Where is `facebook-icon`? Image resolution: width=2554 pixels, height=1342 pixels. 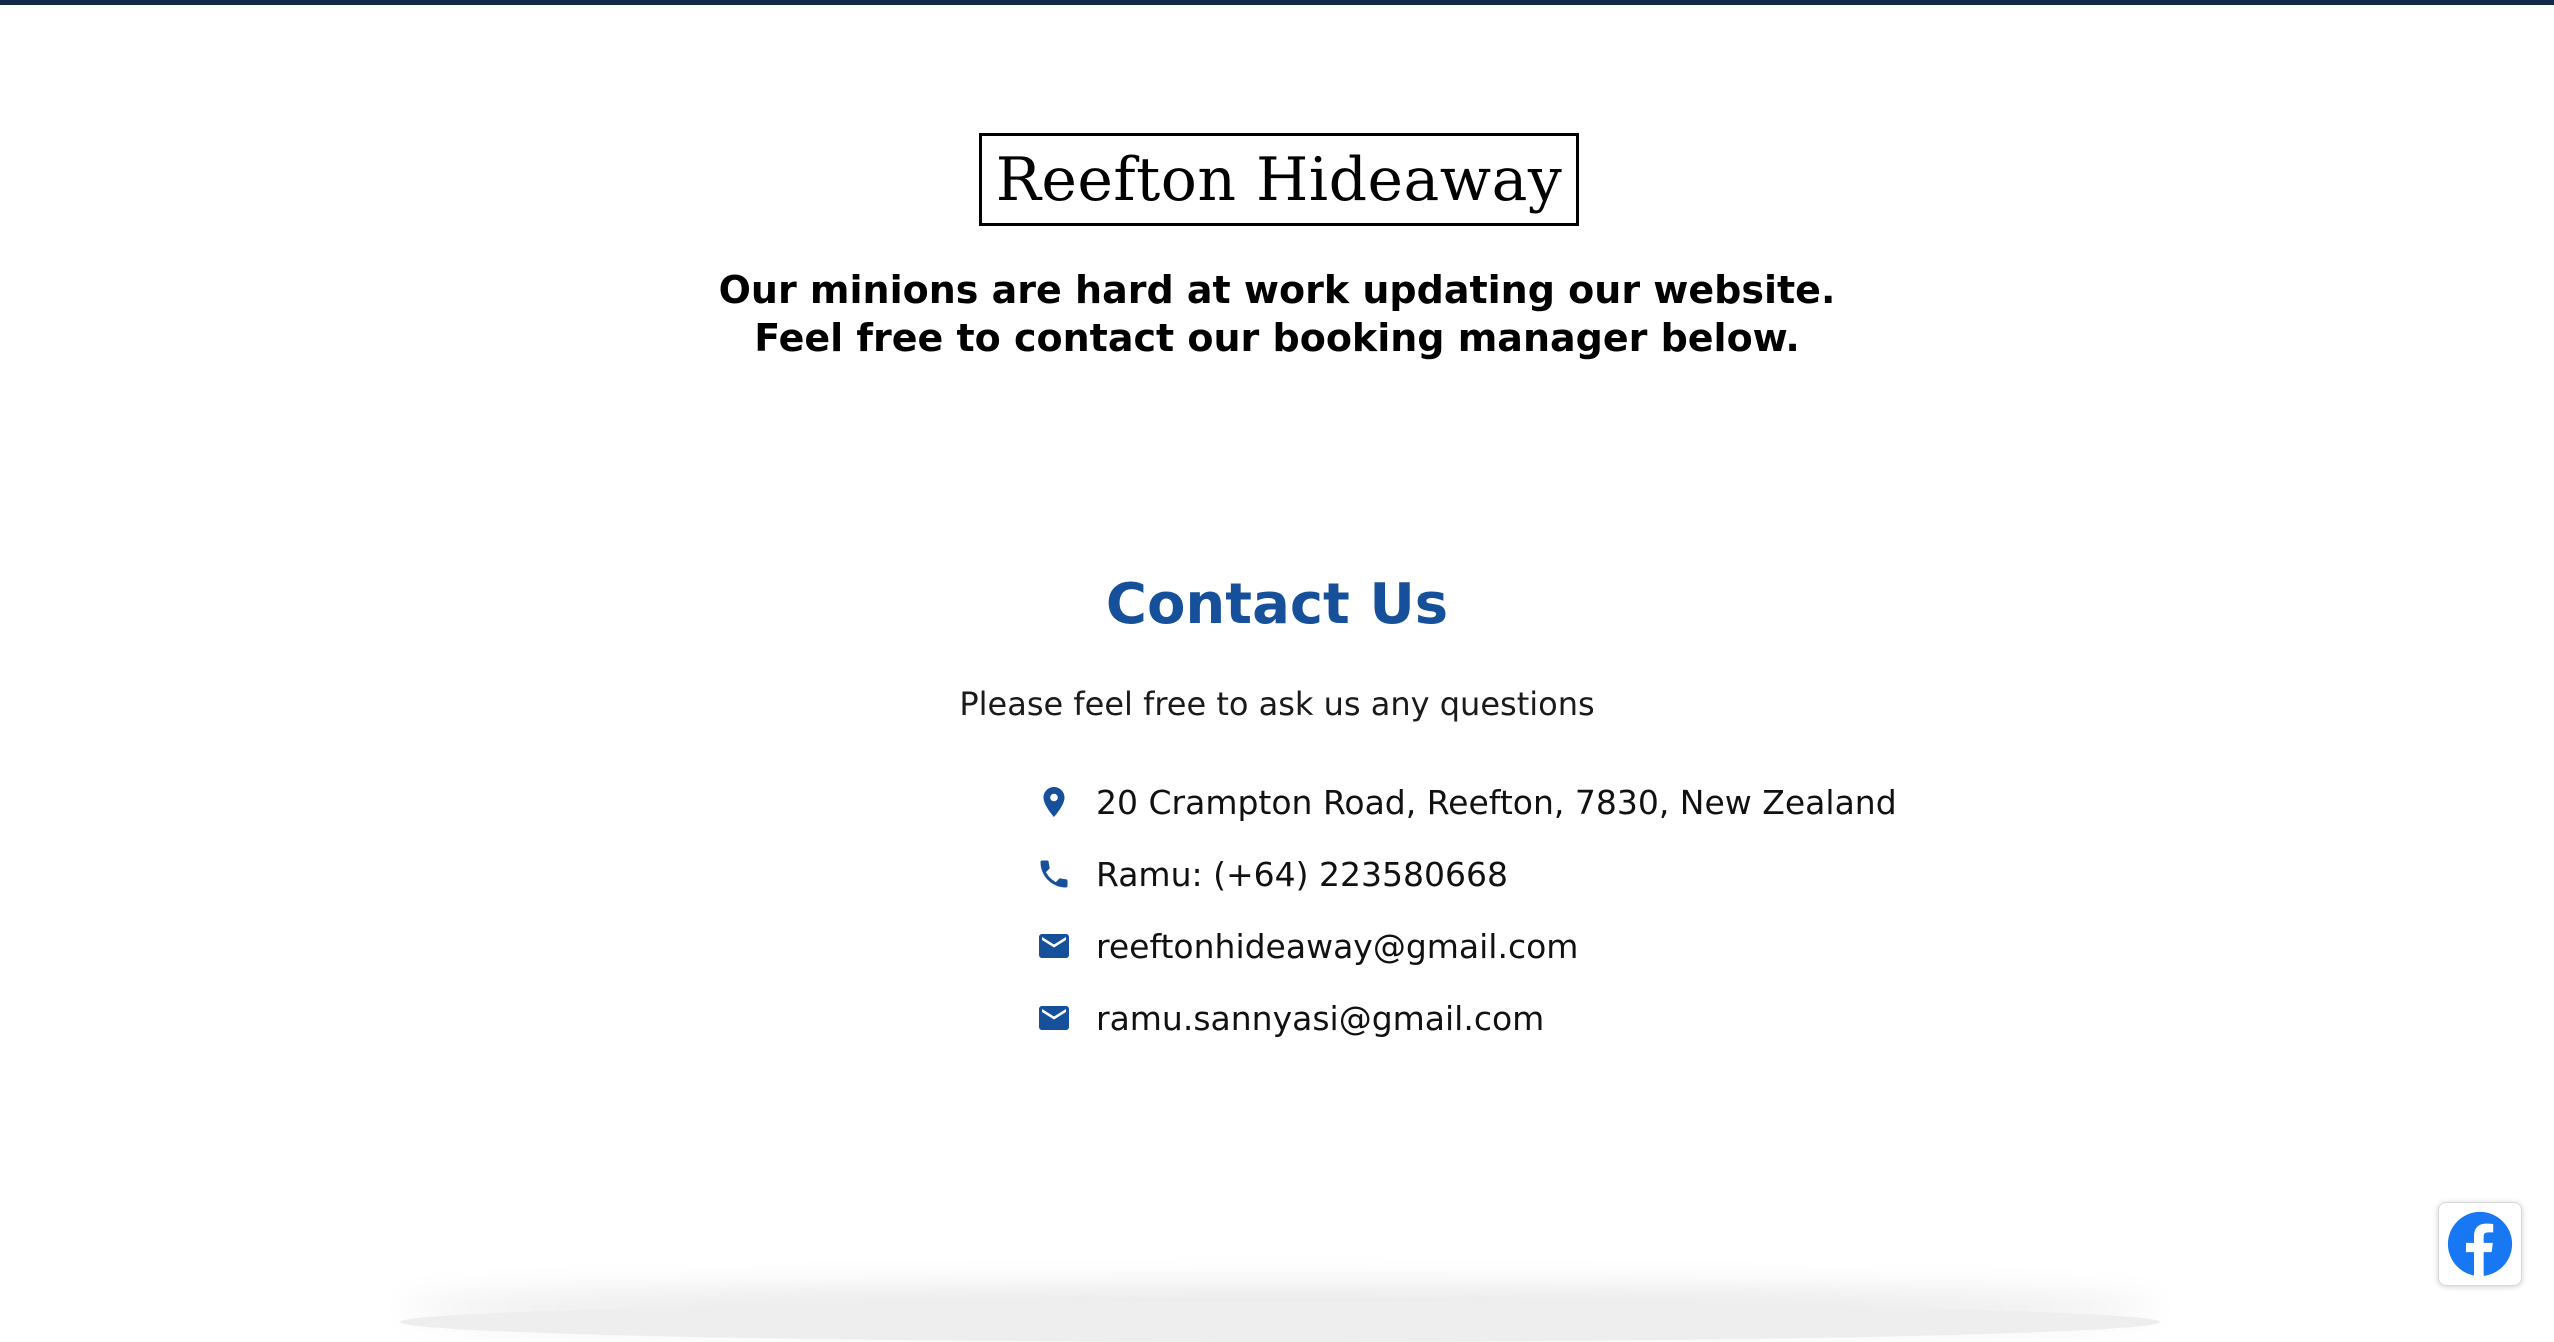
facebook-icon is located at coordinates (2480, 1244).